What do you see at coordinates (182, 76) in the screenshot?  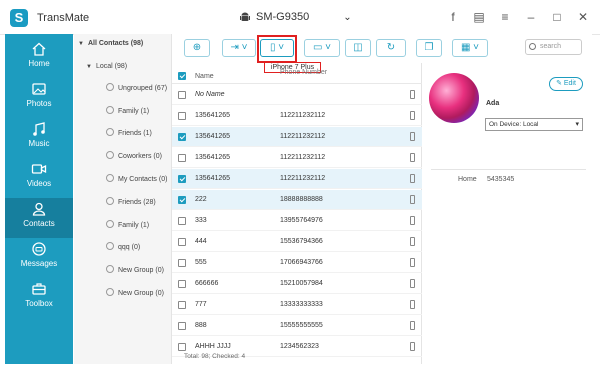 I see `select-all-checkbox` at bounding box center [182, 76].